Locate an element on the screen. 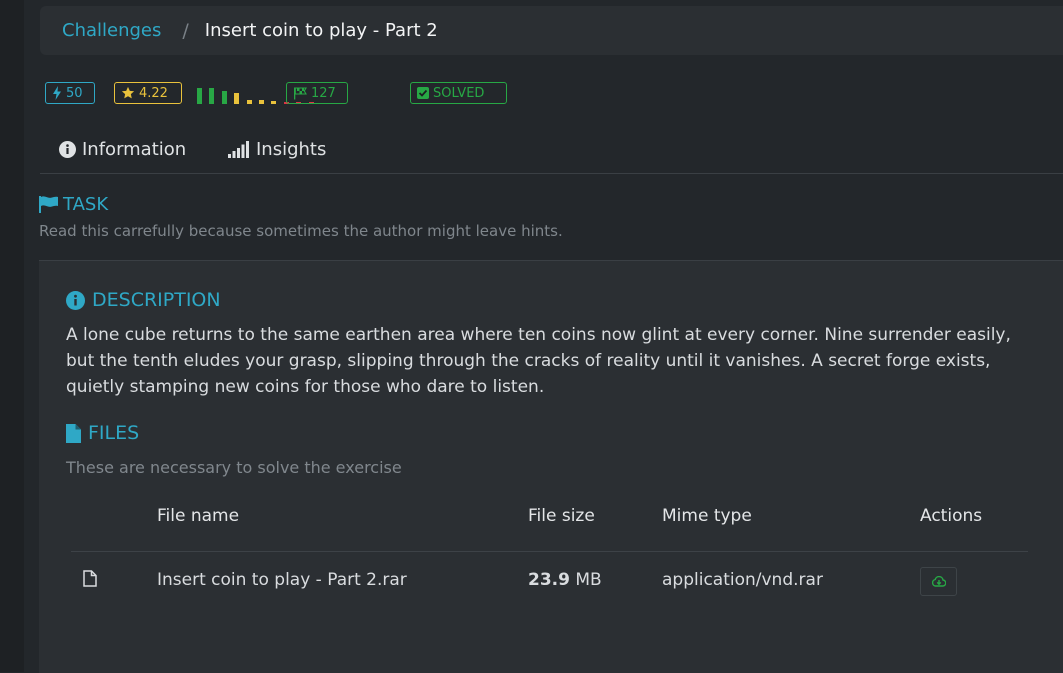  signal-bars-icon is located at coordinates (238, 149).